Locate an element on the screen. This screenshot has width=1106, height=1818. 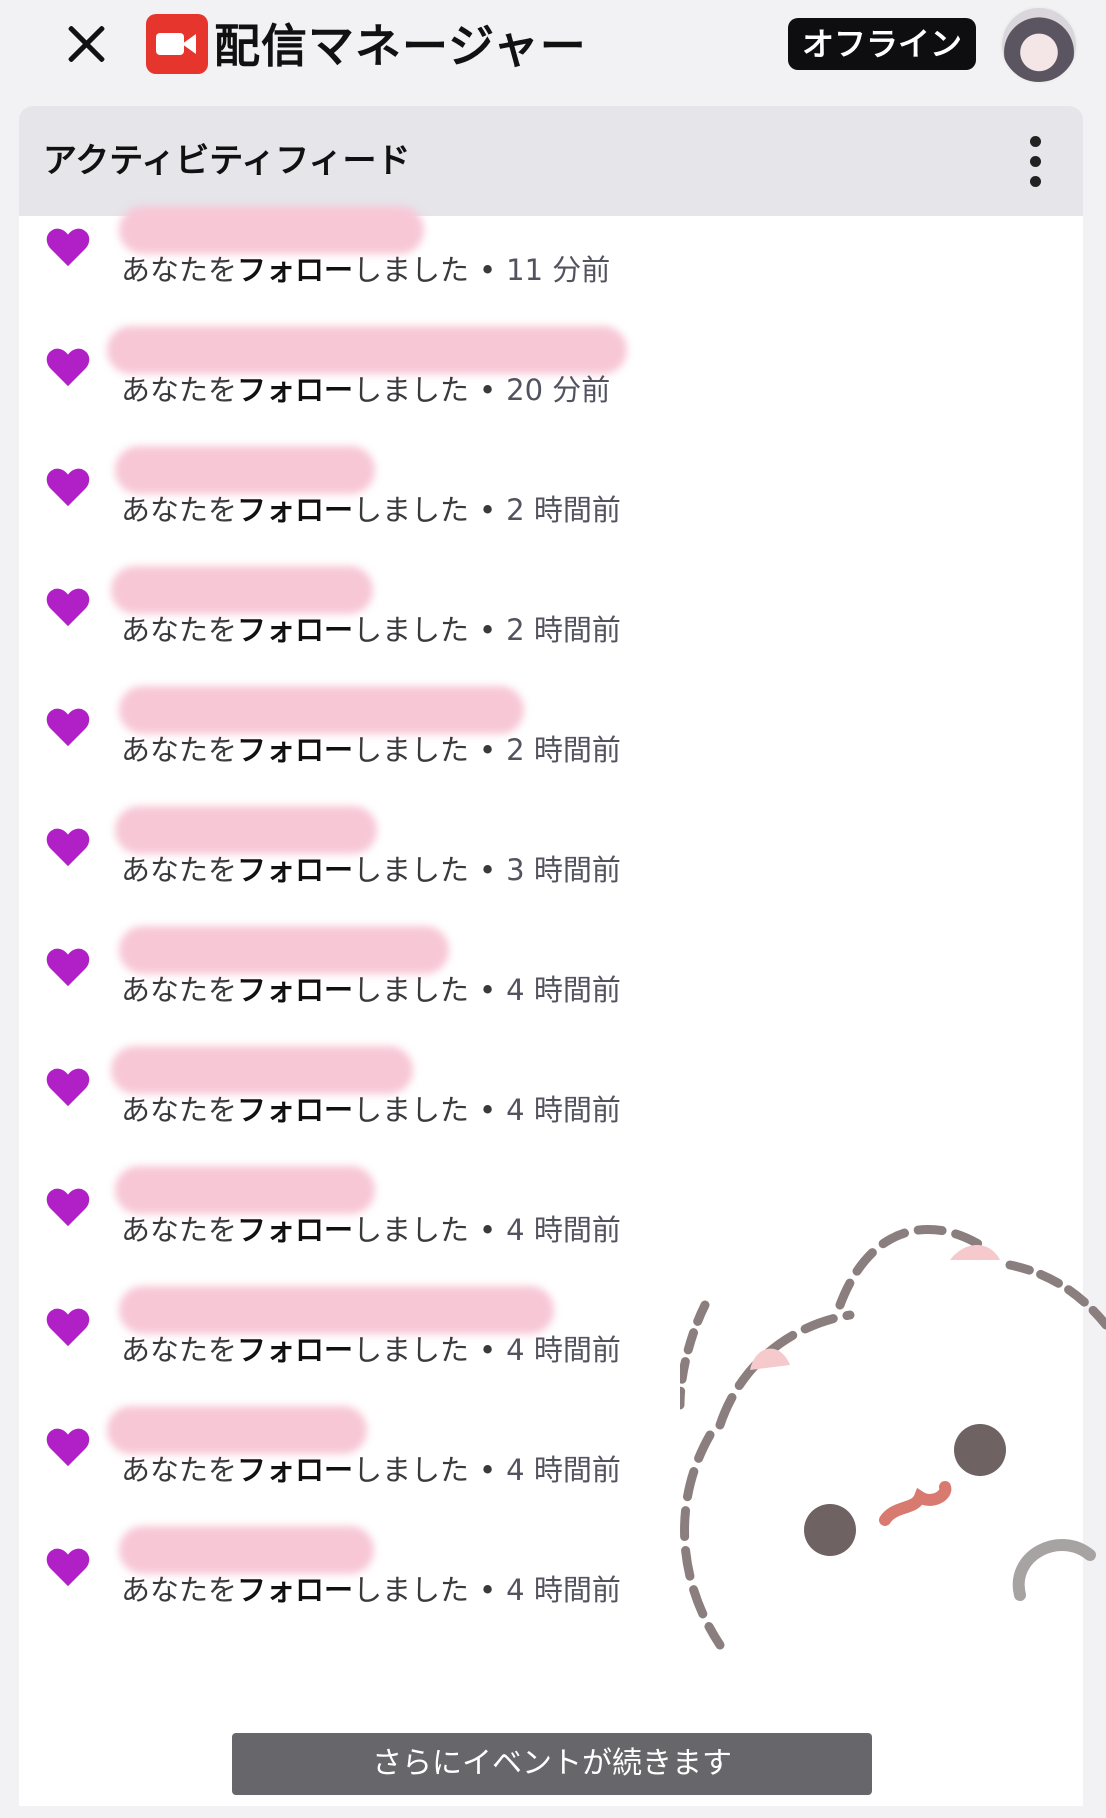
timestamp: 3 時間前 is located at coordinates (563, 870).